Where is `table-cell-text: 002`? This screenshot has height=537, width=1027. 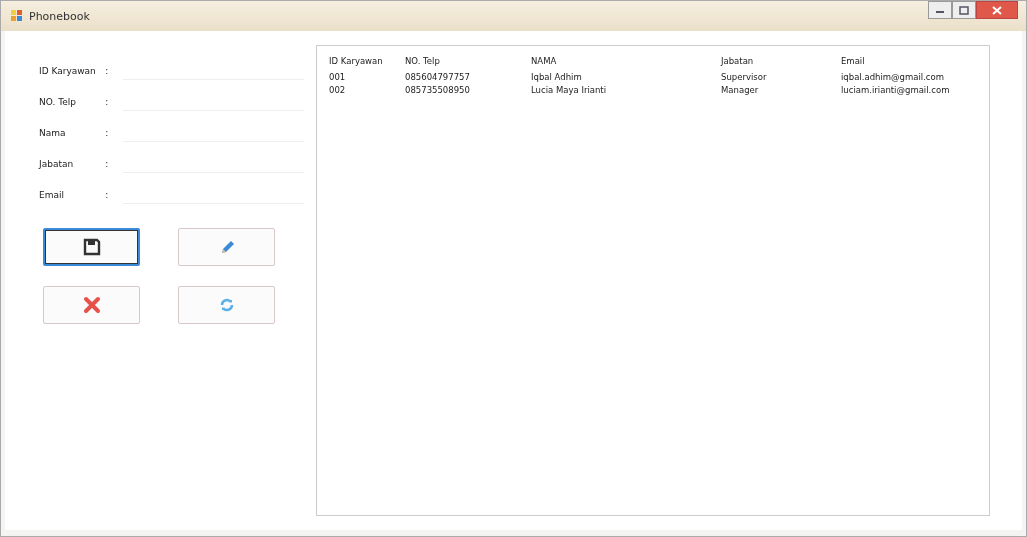 table-cell-text: 002 is located at coordinates (337, 89).